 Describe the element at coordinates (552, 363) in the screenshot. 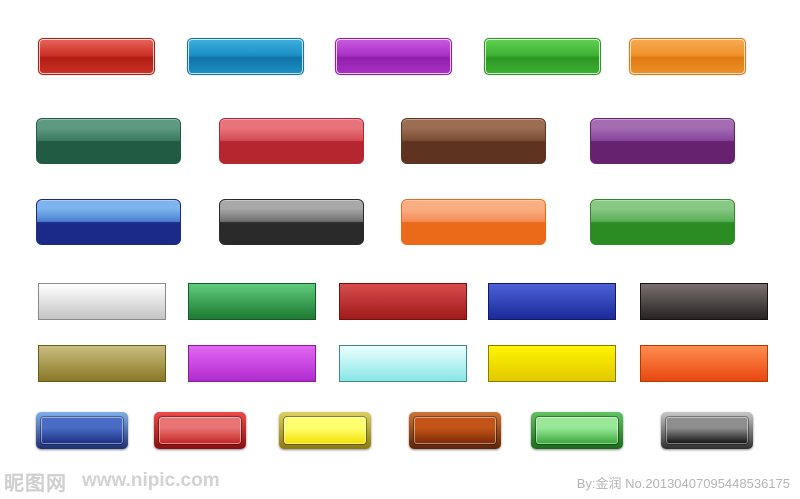

I see `flat-yellow-button` at that location.